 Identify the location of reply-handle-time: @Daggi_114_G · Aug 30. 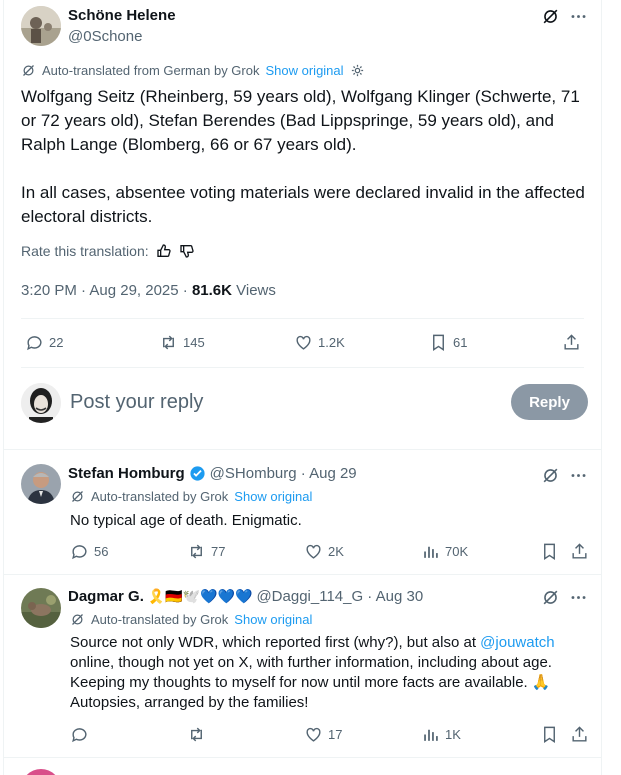
(339, 596).